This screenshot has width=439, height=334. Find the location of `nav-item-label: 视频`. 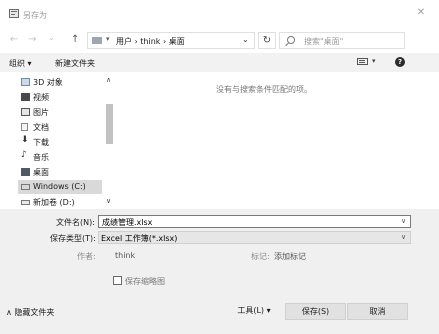

nav-item-label: 视频 is located at coordinates (41, 97).